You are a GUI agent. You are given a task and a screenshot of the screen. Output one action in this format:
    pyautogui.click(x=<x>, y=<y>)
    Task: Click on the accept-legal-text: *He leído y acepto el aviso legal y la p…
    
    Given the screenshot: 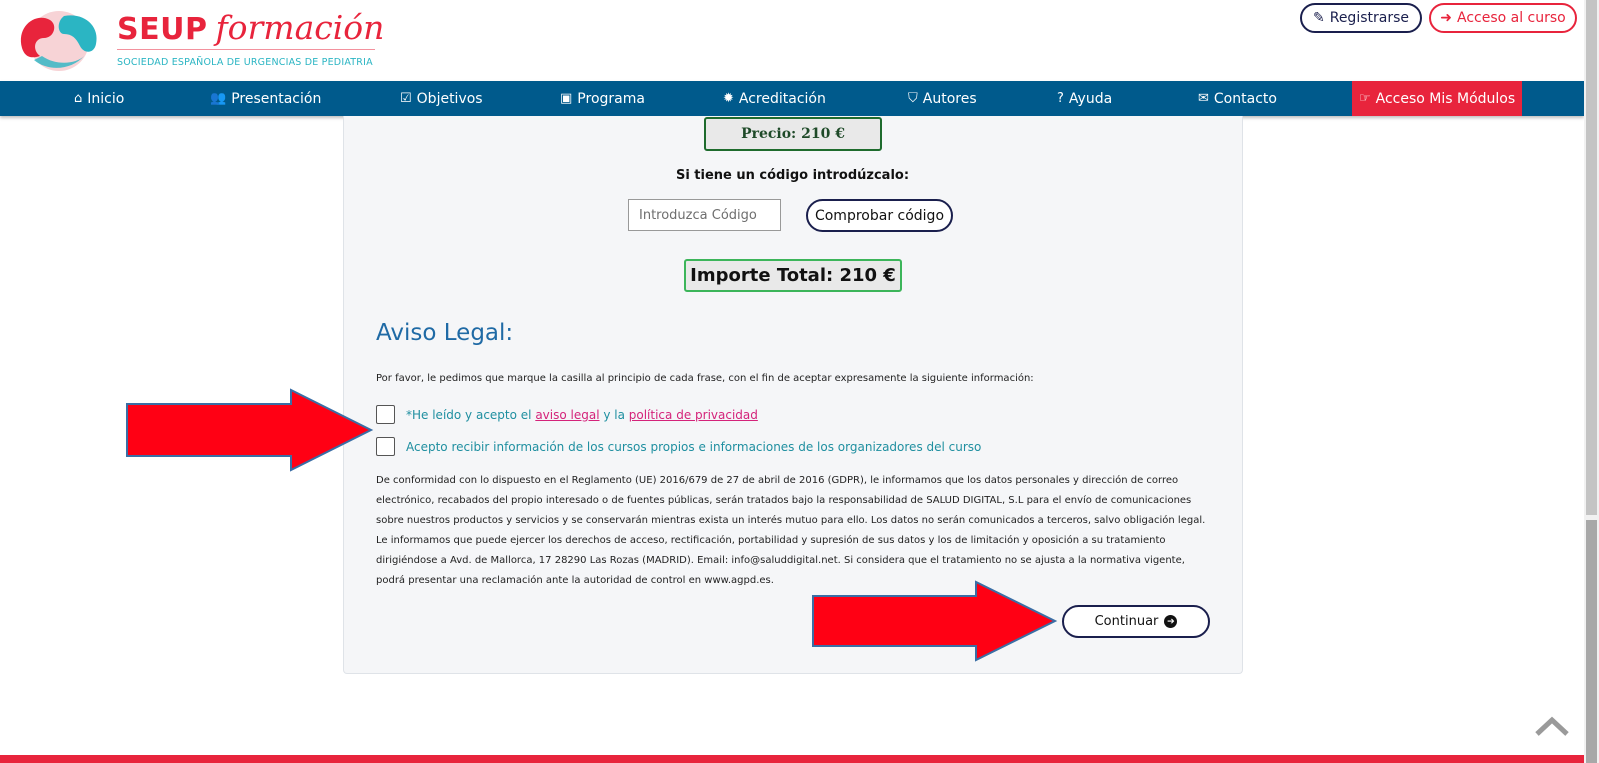 What is the action you would take?
    pyautogui.click(x=582, y=415)
    